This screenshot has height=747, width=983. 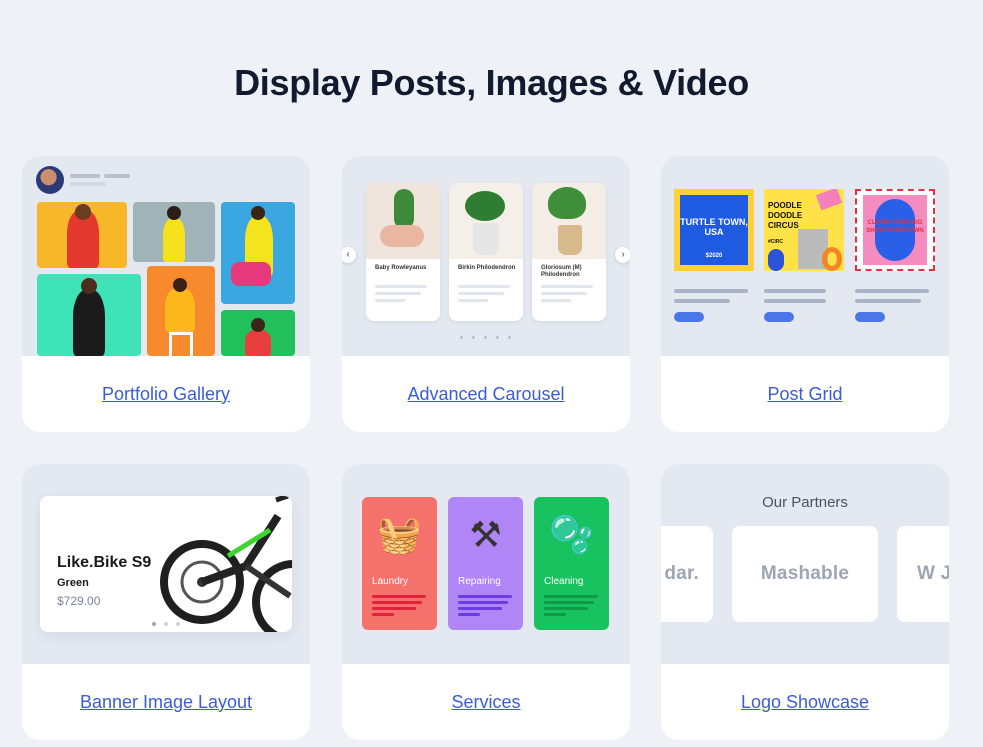 What do you see at coordinates (50, 180) in the screenshot?
I see `avatar` at bounding box center [50, 180].